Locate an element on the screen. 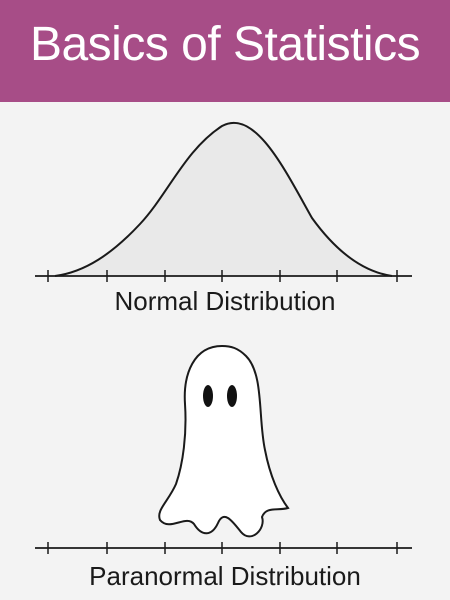 The width and height of the screenshot is (450, 600). page-title: Basics of Statistics is located at coordinates (225, 44).